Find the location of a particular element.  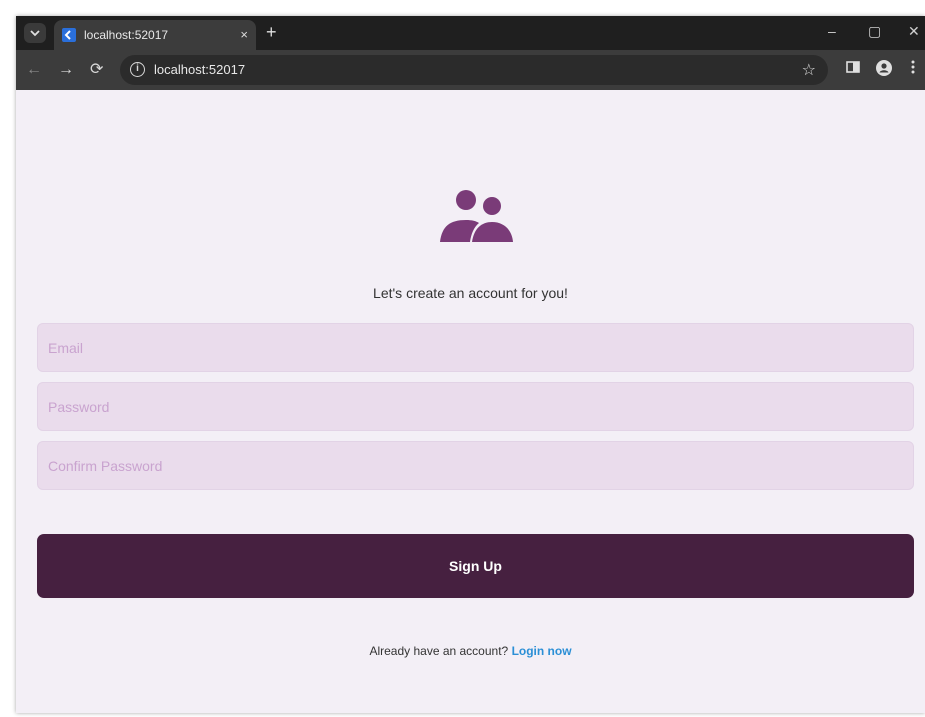

email-field-container is located at coordinates (475, 347).